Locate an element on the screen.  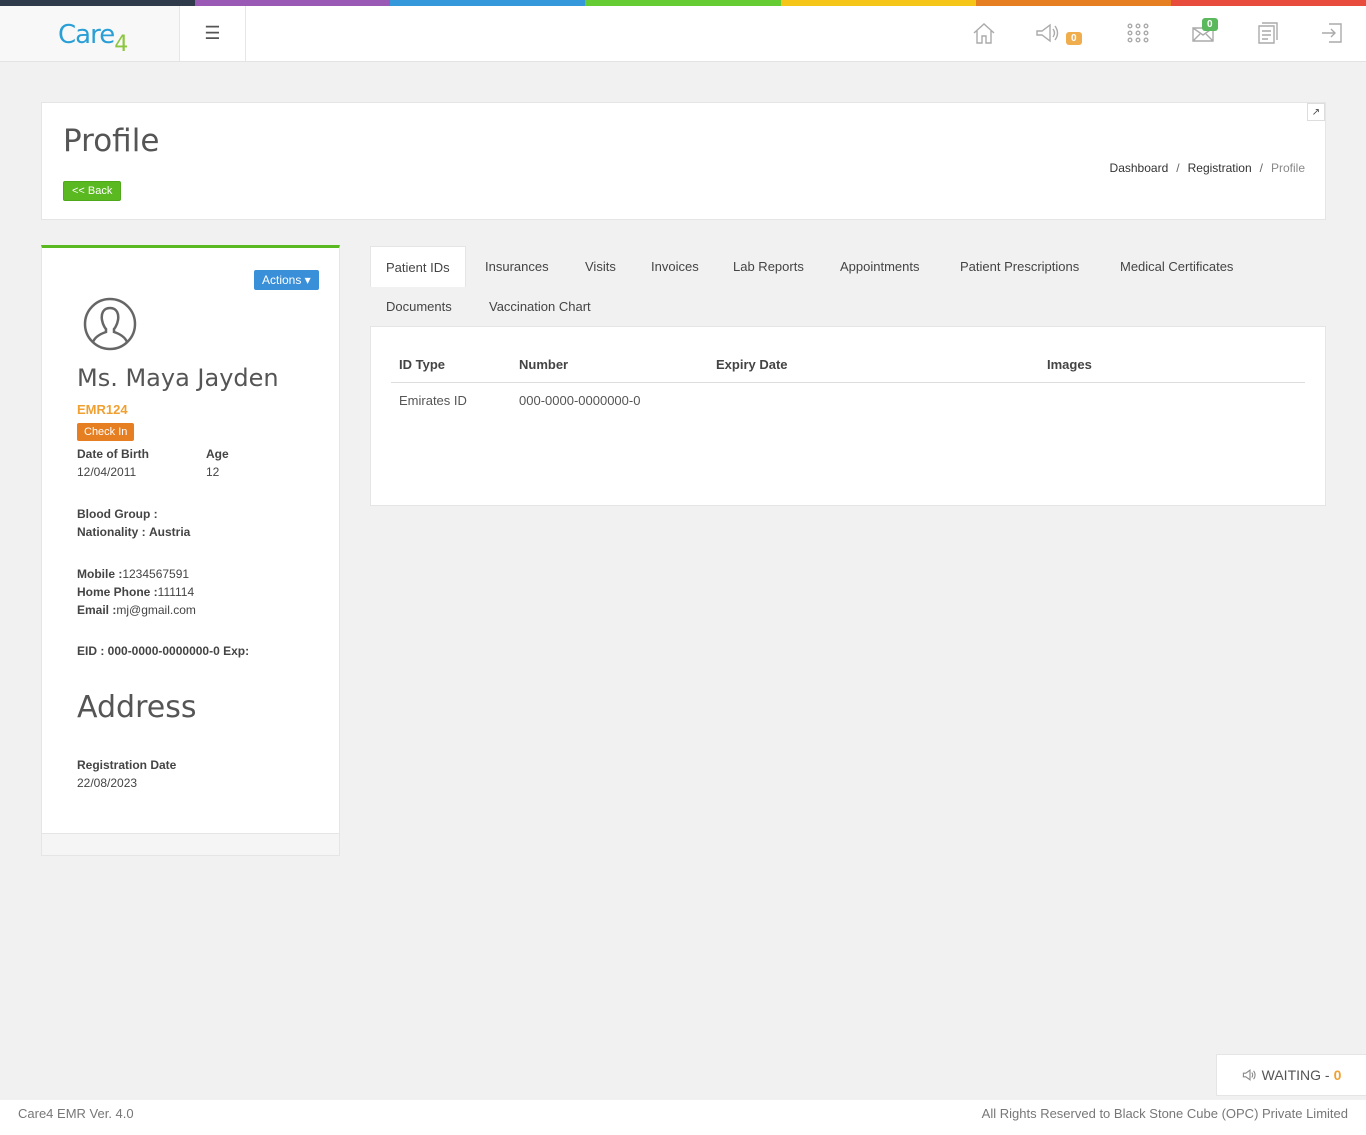
mobile: Mobile :1234567591 is located at coordinates (133, 574).